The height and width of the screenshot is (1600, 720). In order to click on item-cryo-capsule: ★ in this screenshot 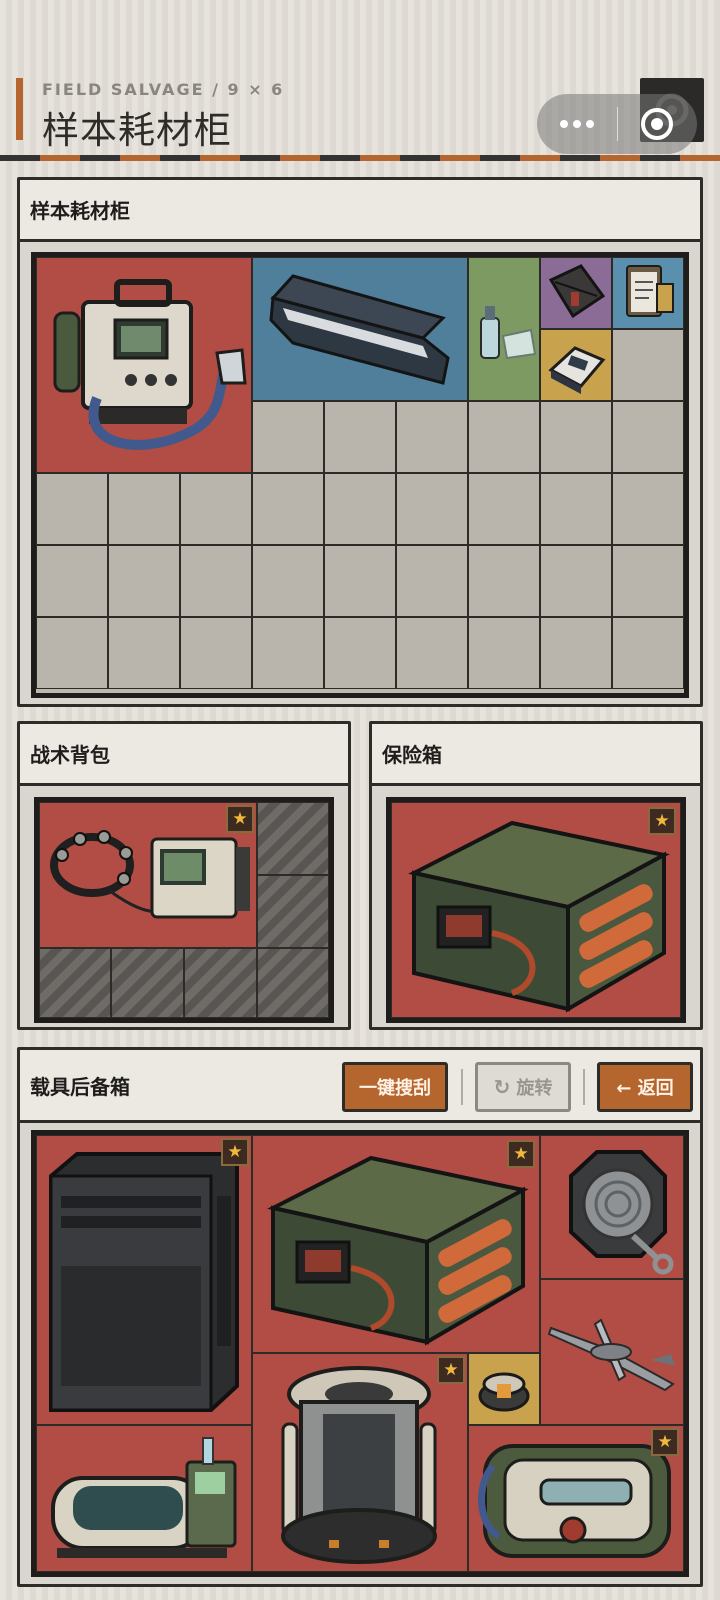, I will do `click(576, 1498)`.